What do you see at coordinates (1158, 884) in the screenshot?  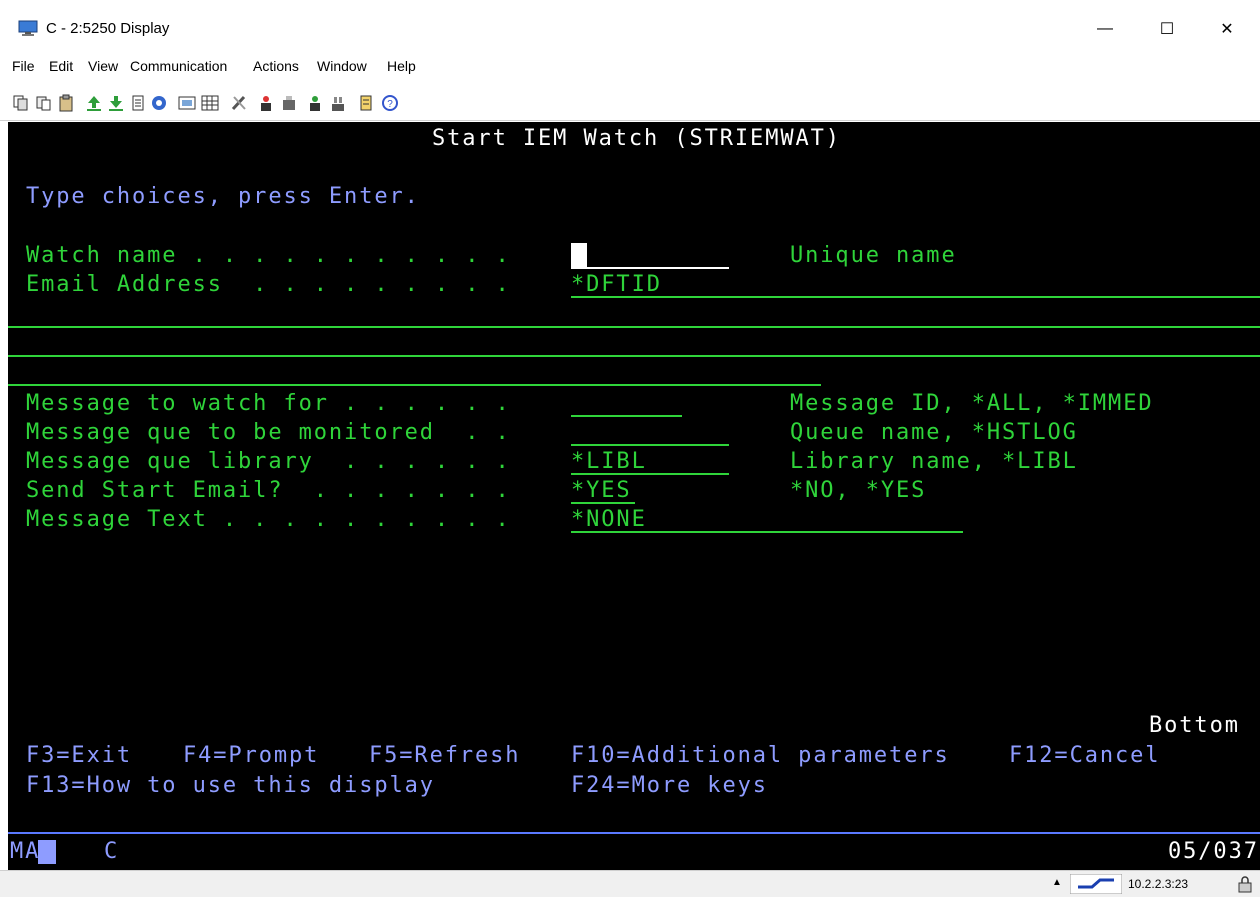 I see `host-address: 10.2.2.3:23` at bounding box center [1158, 884].